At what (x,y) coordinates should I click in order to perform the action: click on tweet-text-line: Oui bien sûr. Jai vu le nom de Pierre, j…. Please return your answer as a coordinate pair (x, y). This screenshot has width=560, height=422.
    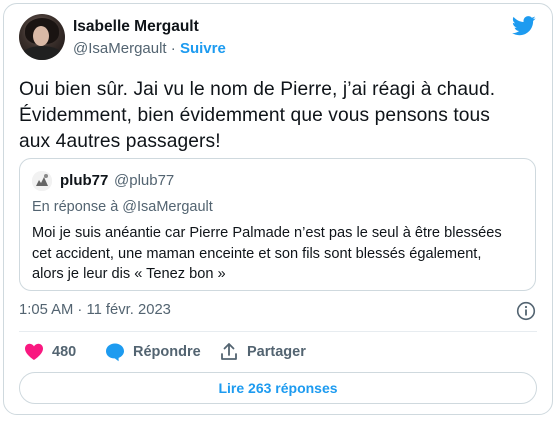
    Looking at the image, I should click on (257, 89).